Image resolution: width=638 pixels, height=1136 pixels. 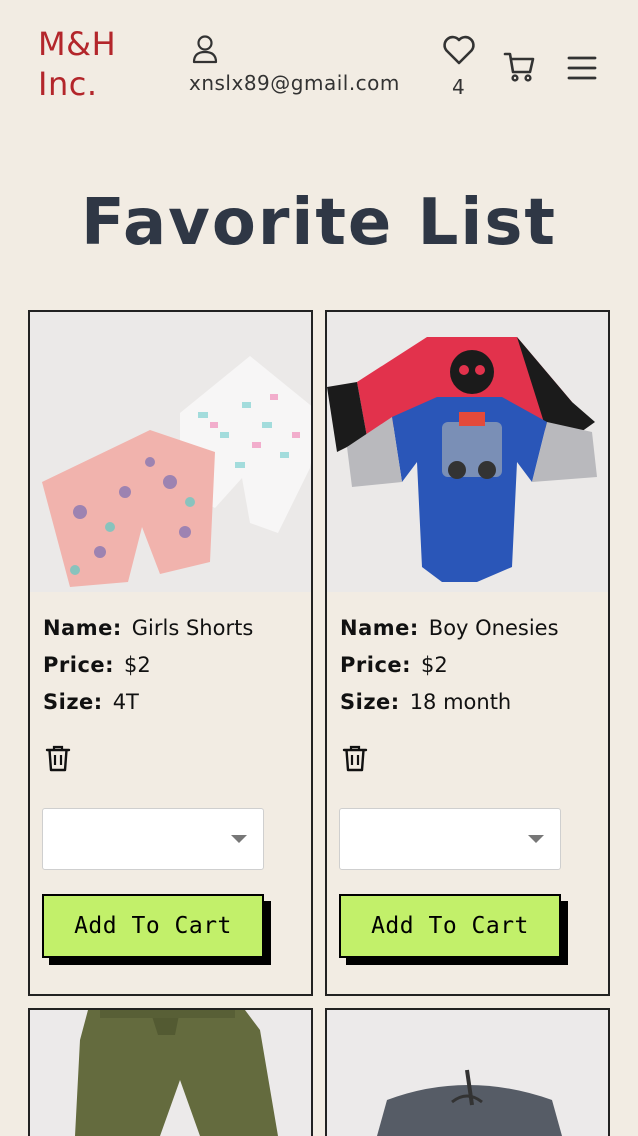 What do you see at coordinates (520, 67) in the screenshot?
I see `cart-icon` at bounding box center [520, 67].